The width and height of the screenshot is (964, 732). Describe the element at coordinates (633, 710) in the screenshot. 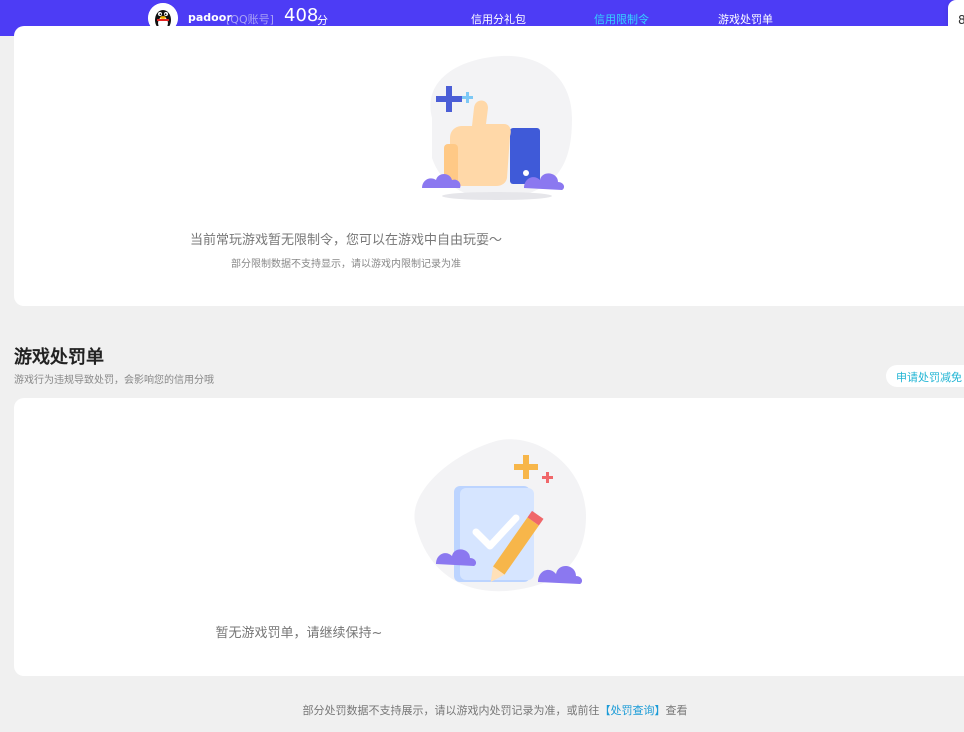

I see `penalty-query-link: 【处罚查询】` at that location.